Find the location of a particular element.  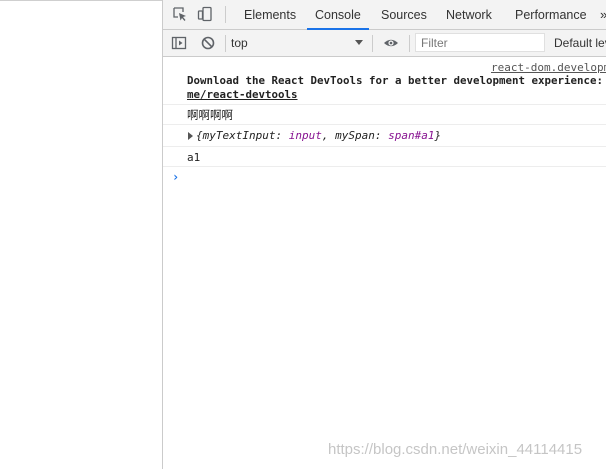

watermark-text: https://blog.csdn.net/weixin_44114415 is located at coordinates (455, 449).